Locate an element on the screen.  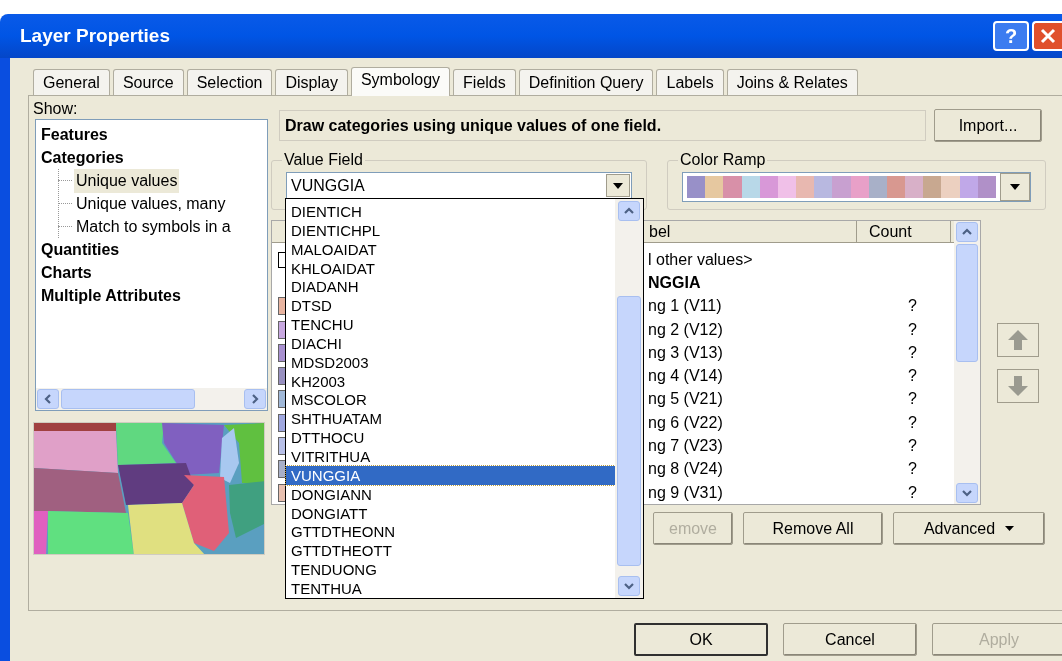
list-option: KH2003 is located at coordinates (450, 381).